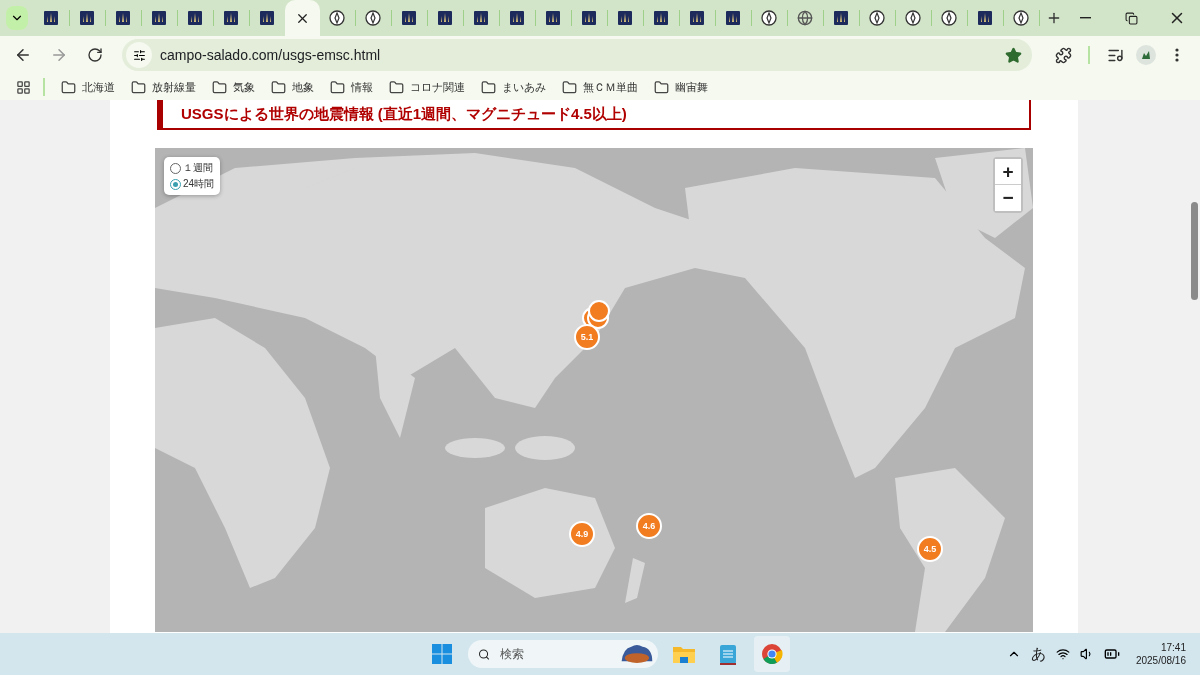 This screenshot has height=675, width=1200. I want to click on period-radio: １週間, so click(192, 168).